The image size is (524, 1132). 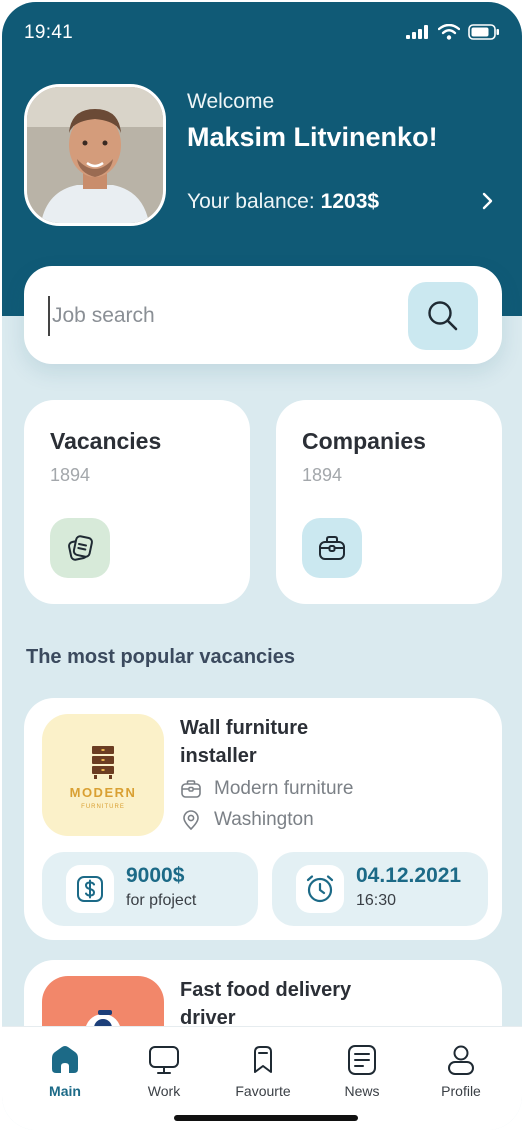 I want to click on tab-profile: Profile, so click(x=461, y=1071).